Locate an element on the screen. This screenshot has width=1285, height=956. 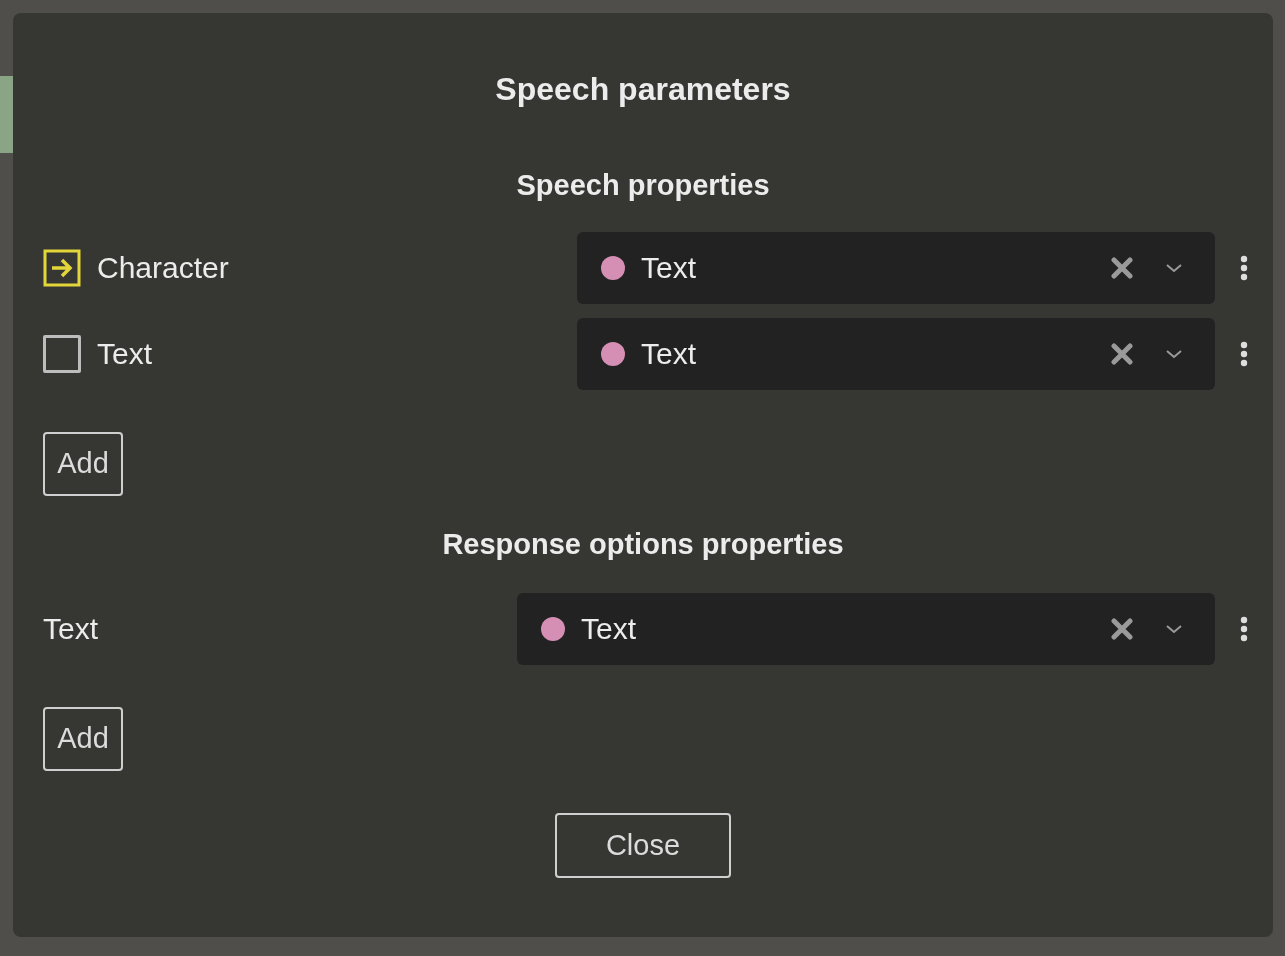
close-button: Close is located at coordinates (643, 845).